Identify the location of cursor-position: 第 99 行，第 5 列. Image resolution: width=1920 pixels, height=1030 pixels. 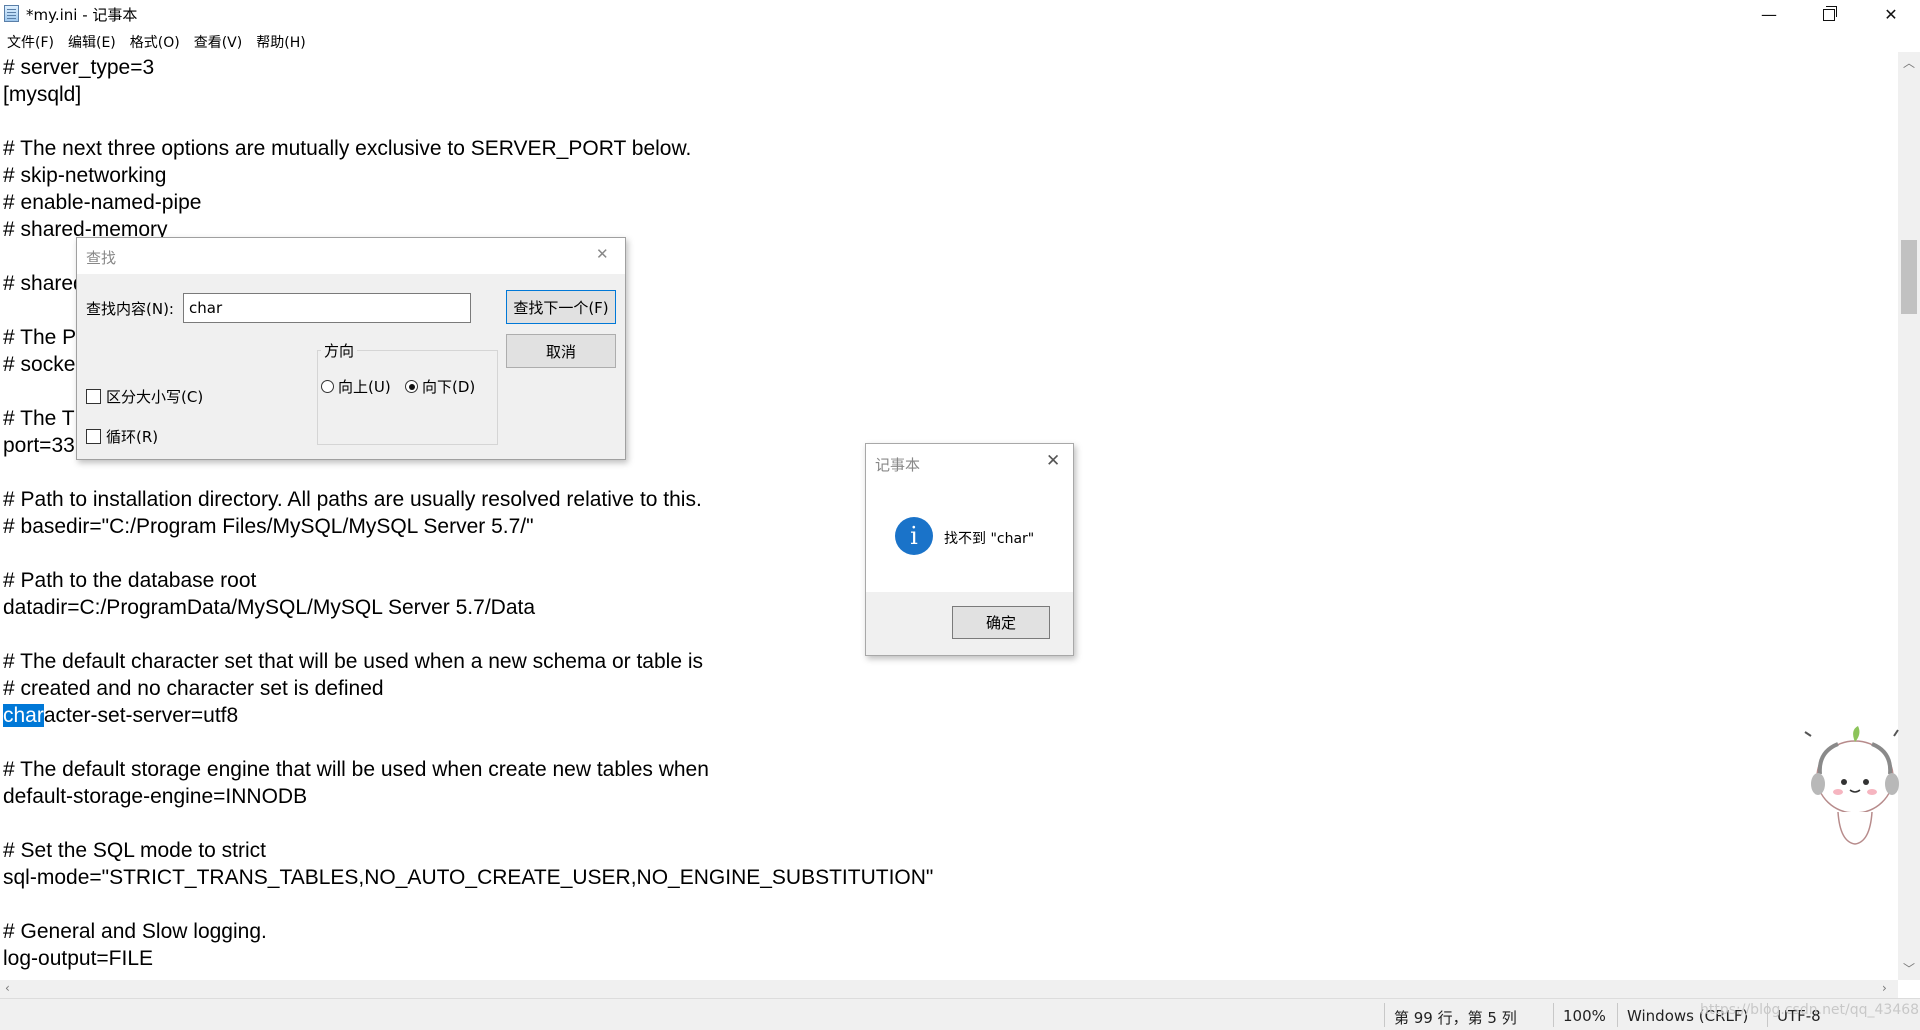
(1455, 1018).